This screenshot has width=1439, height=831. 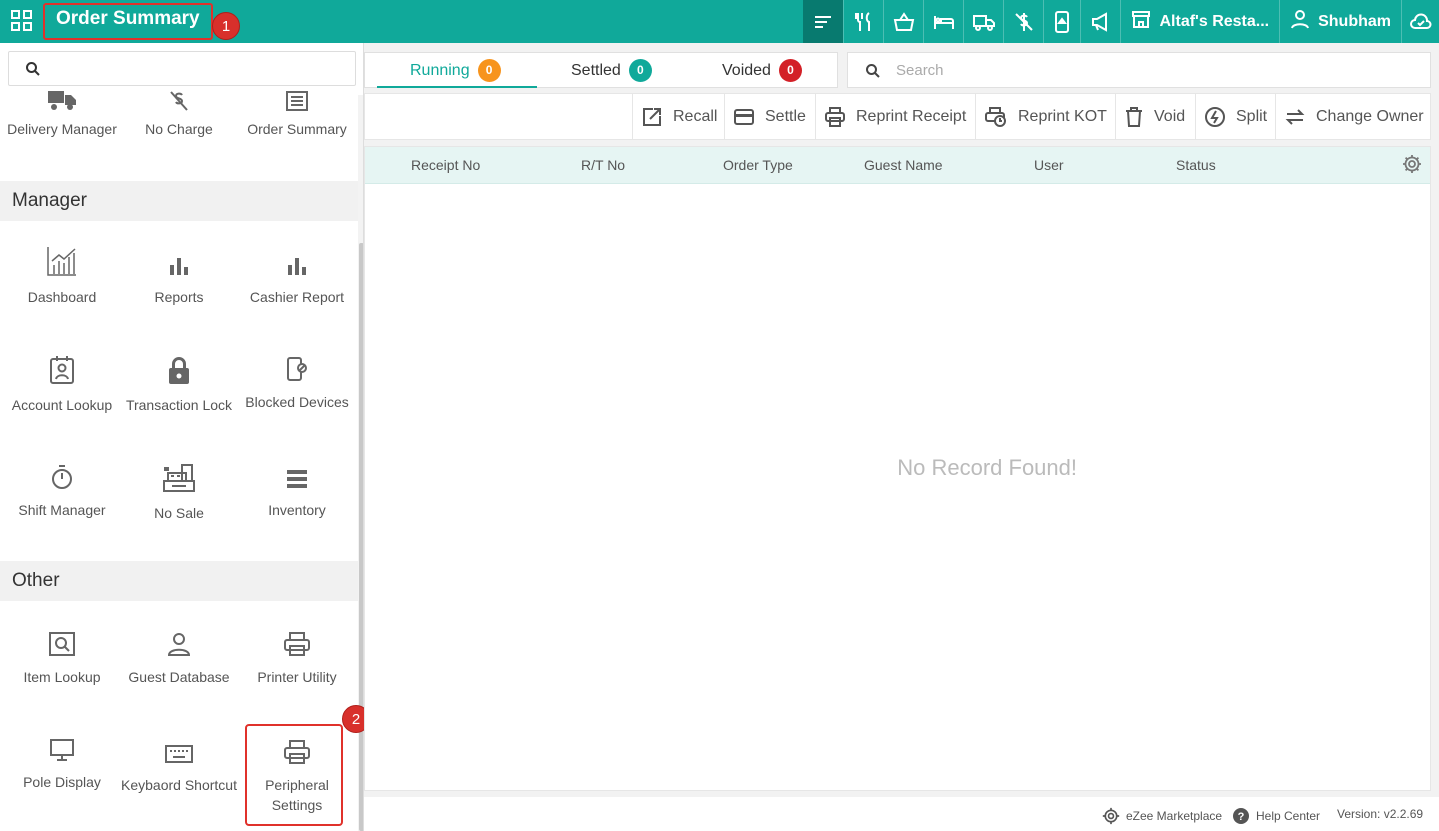 I want to click on sidebar-item-no-charge: No Charge, so click(x=179, y=113).